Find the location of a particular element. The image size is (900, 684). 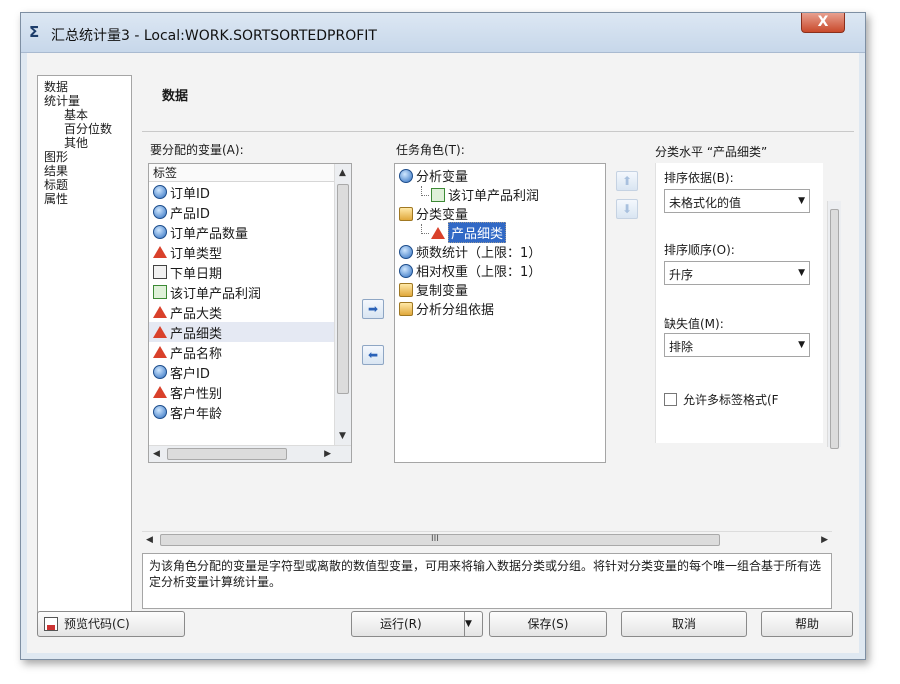

code-icon is located at coordinates (51, 624).